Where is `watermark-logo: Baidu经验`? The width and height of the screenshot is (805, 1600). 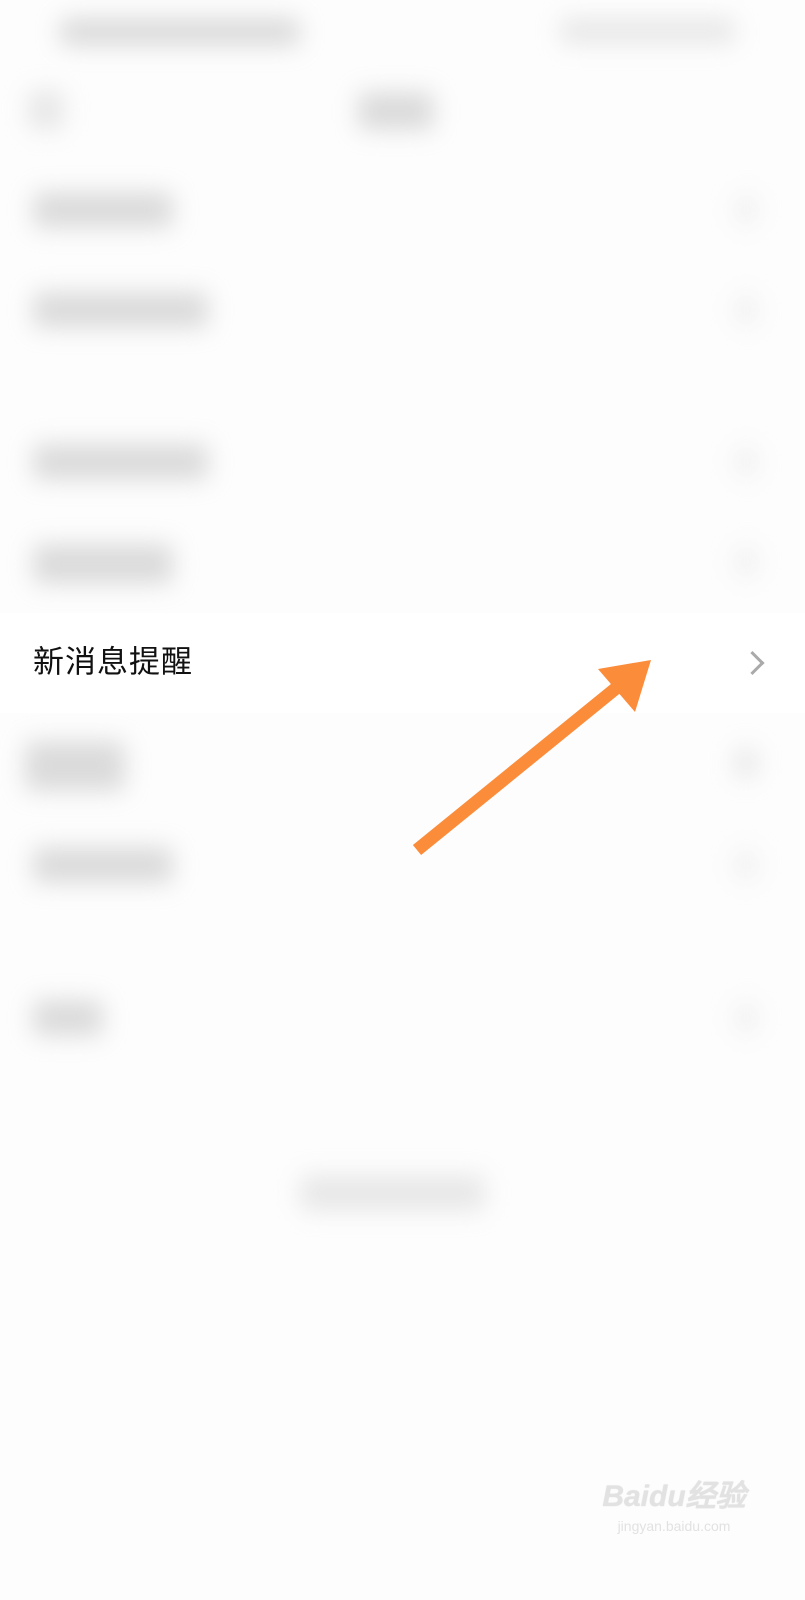
watermark-logo: Baidu经验 is located at coordinates (674, 1496).